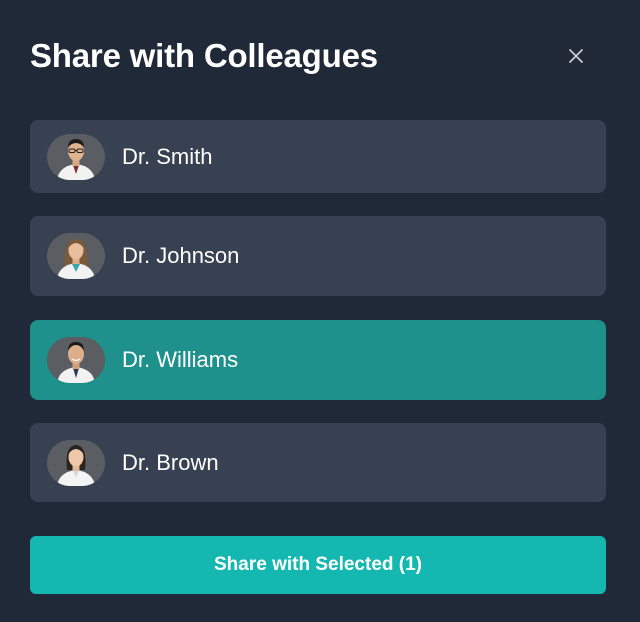 The height and width of the screenshot is (622, 640). I want to click on colleague-item-williams: Dr. Williams, so click(318, 360).